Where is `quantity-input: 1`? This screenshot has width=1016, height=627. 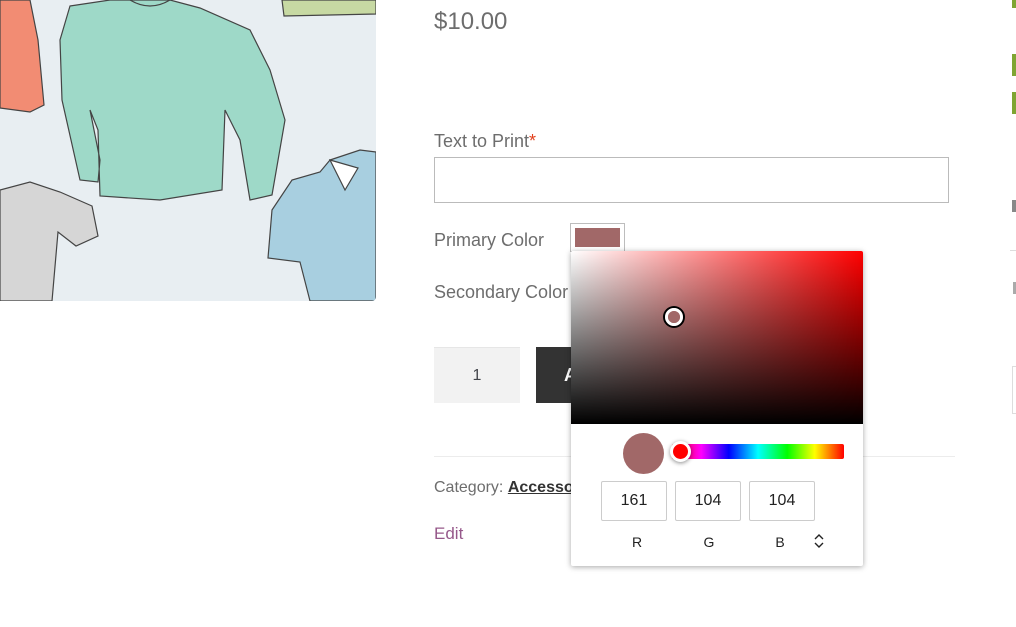
quantity-input: 1 is located at coordinates (477, 375).